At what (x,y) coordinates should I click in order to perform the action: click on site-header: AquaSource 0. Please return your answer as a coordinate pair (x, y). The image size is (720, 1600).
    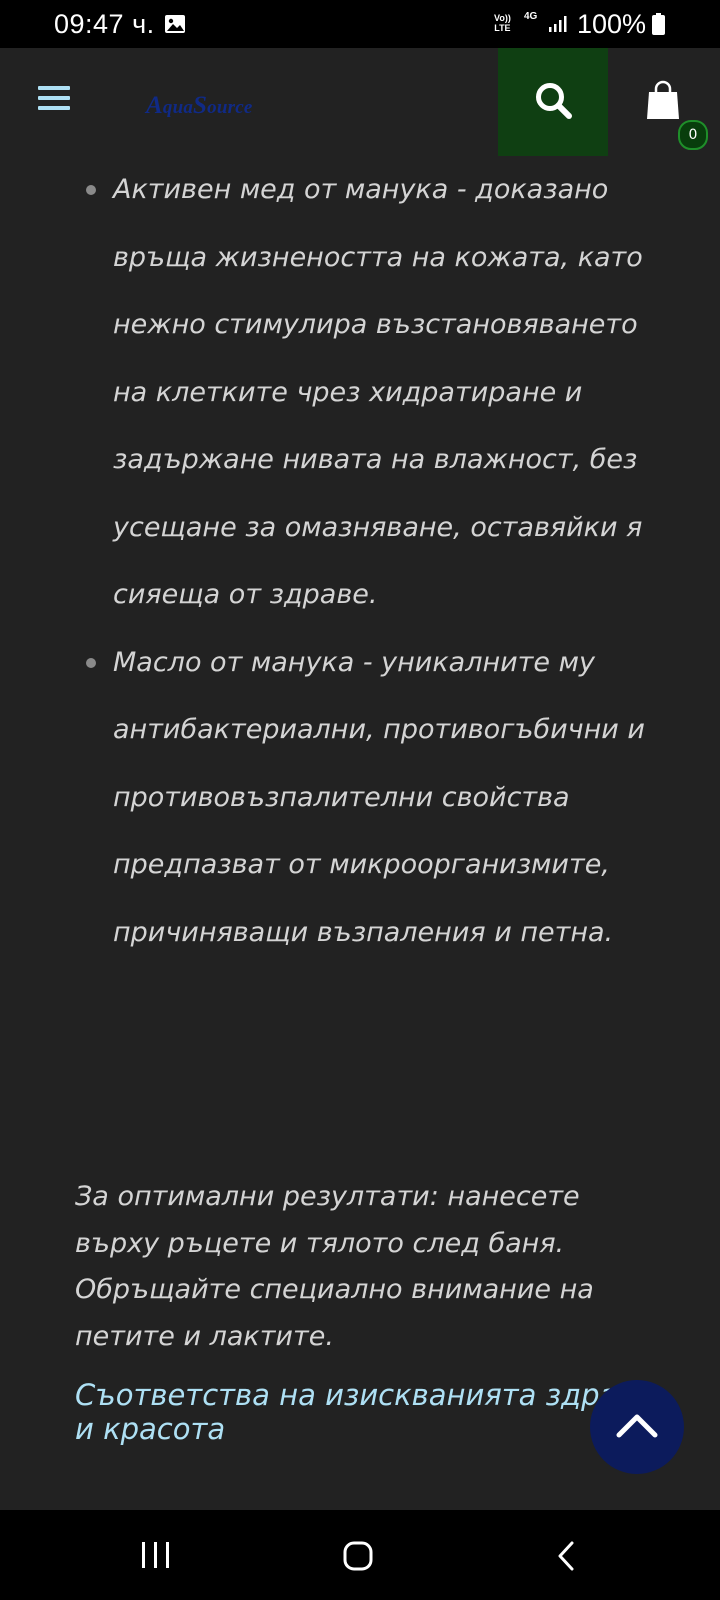
    Looking at the image, I should click on (360, 102).